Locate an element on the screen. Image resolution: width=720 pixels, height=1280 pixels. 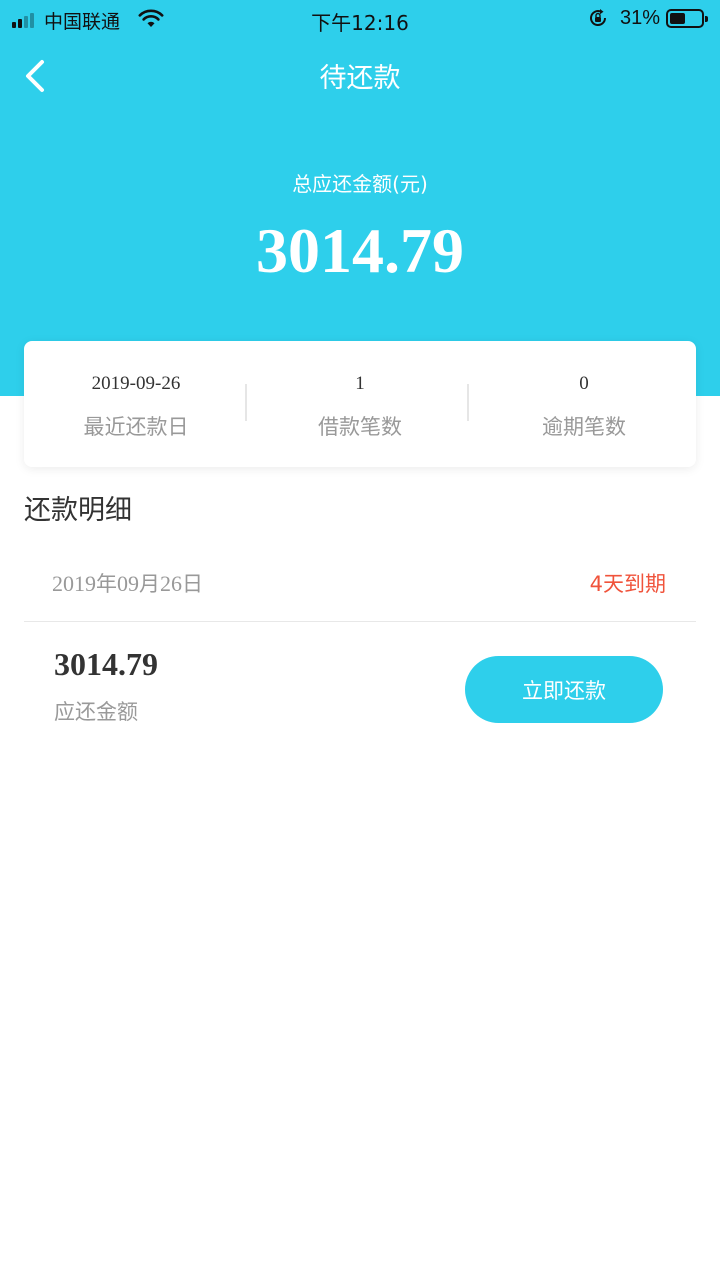
due-date-day: 26 is located at coordinates (171, 583).